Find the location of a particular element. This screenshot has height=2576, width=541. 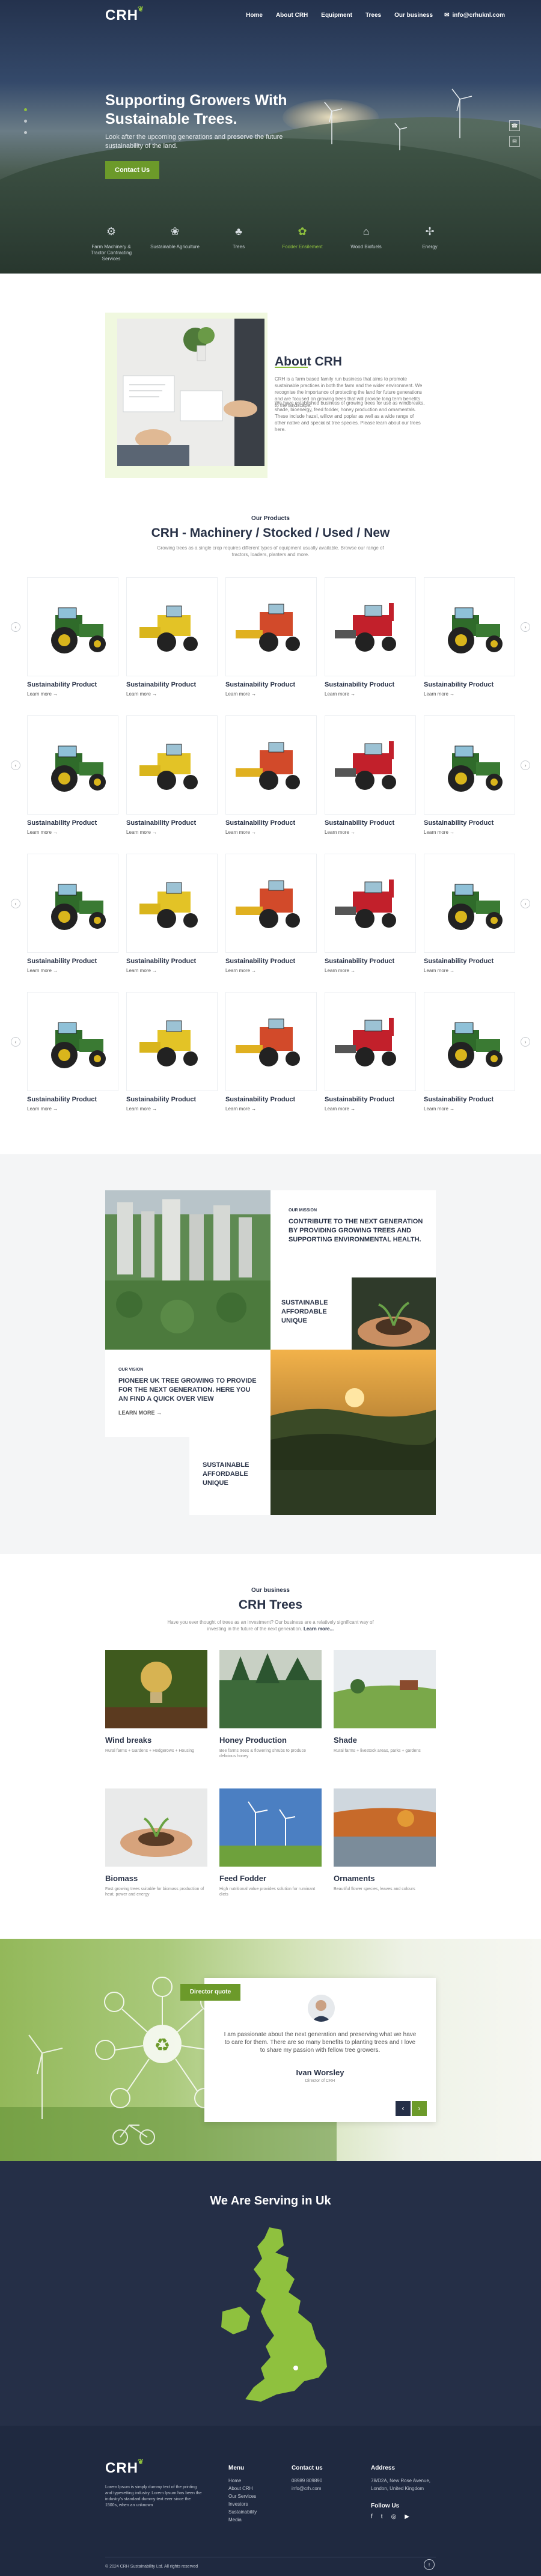

chat-icon: ✉ is located at coordinates (514, 141).